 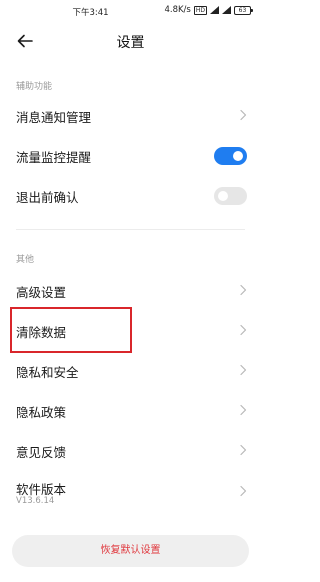 What do you see at coordinates (230, 156) in the screenshot?
I see `traffic-monitor-toggle` at bounding box center [230, 156].